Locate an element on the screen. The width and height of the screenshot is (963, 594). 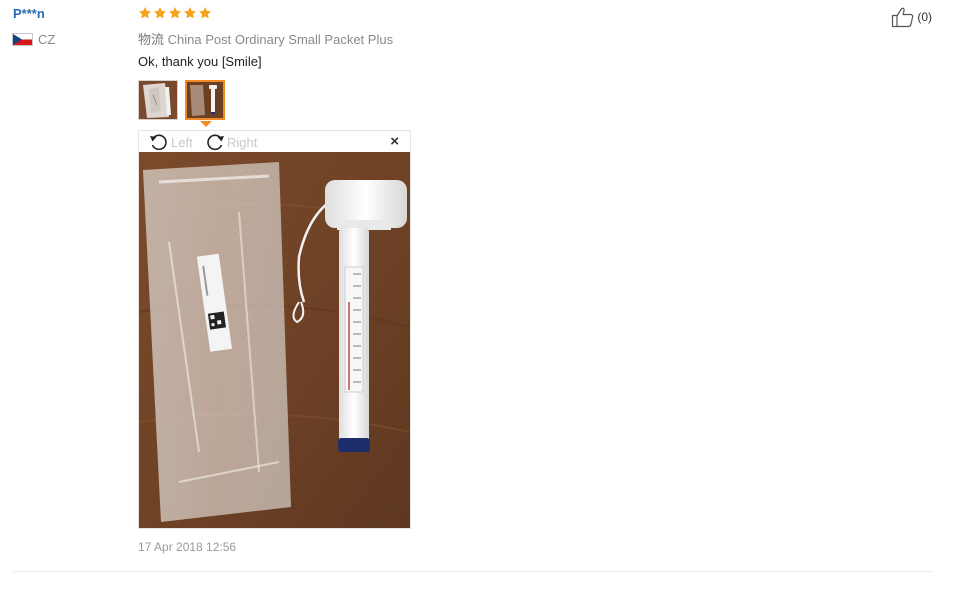
review-divider is located at coordinates (472, 571).